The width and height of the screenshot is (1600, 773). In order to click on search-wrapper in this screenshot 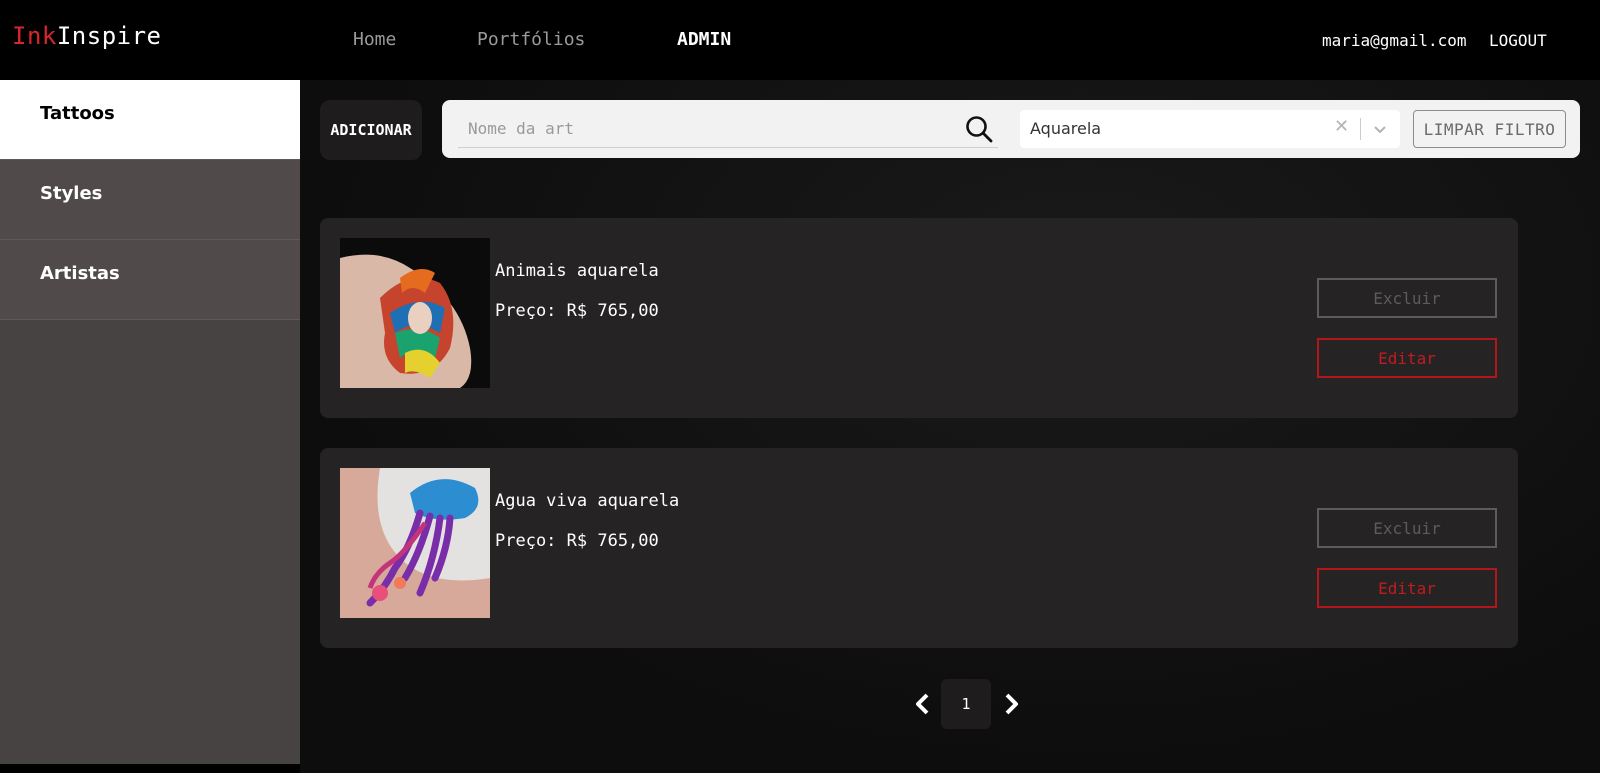, I will do `click(728, 129)`.